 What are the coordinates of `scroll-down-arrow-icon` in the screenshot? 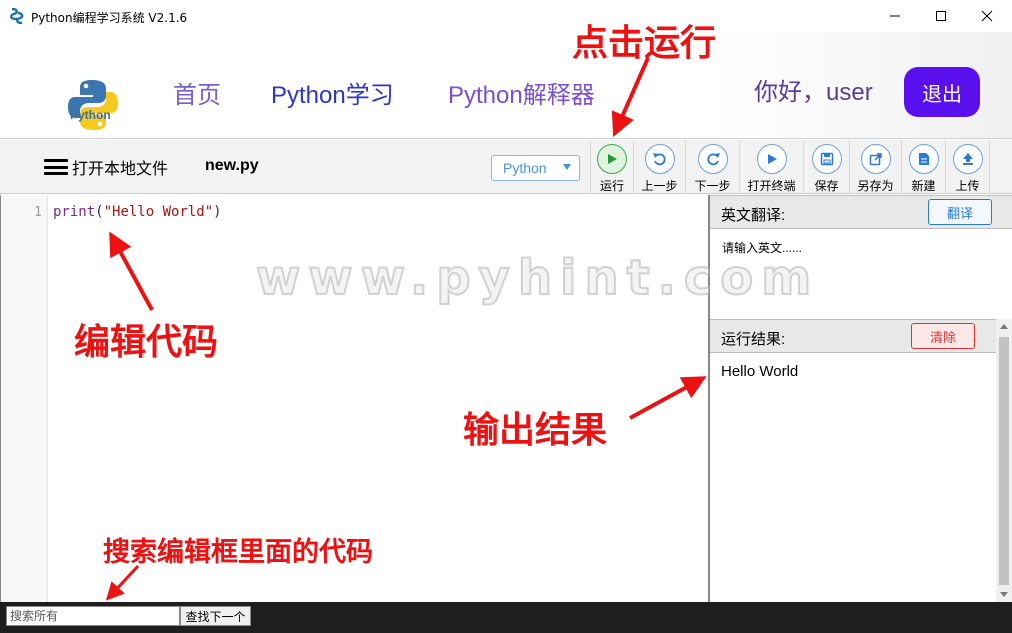 It's located at (1004, 594).